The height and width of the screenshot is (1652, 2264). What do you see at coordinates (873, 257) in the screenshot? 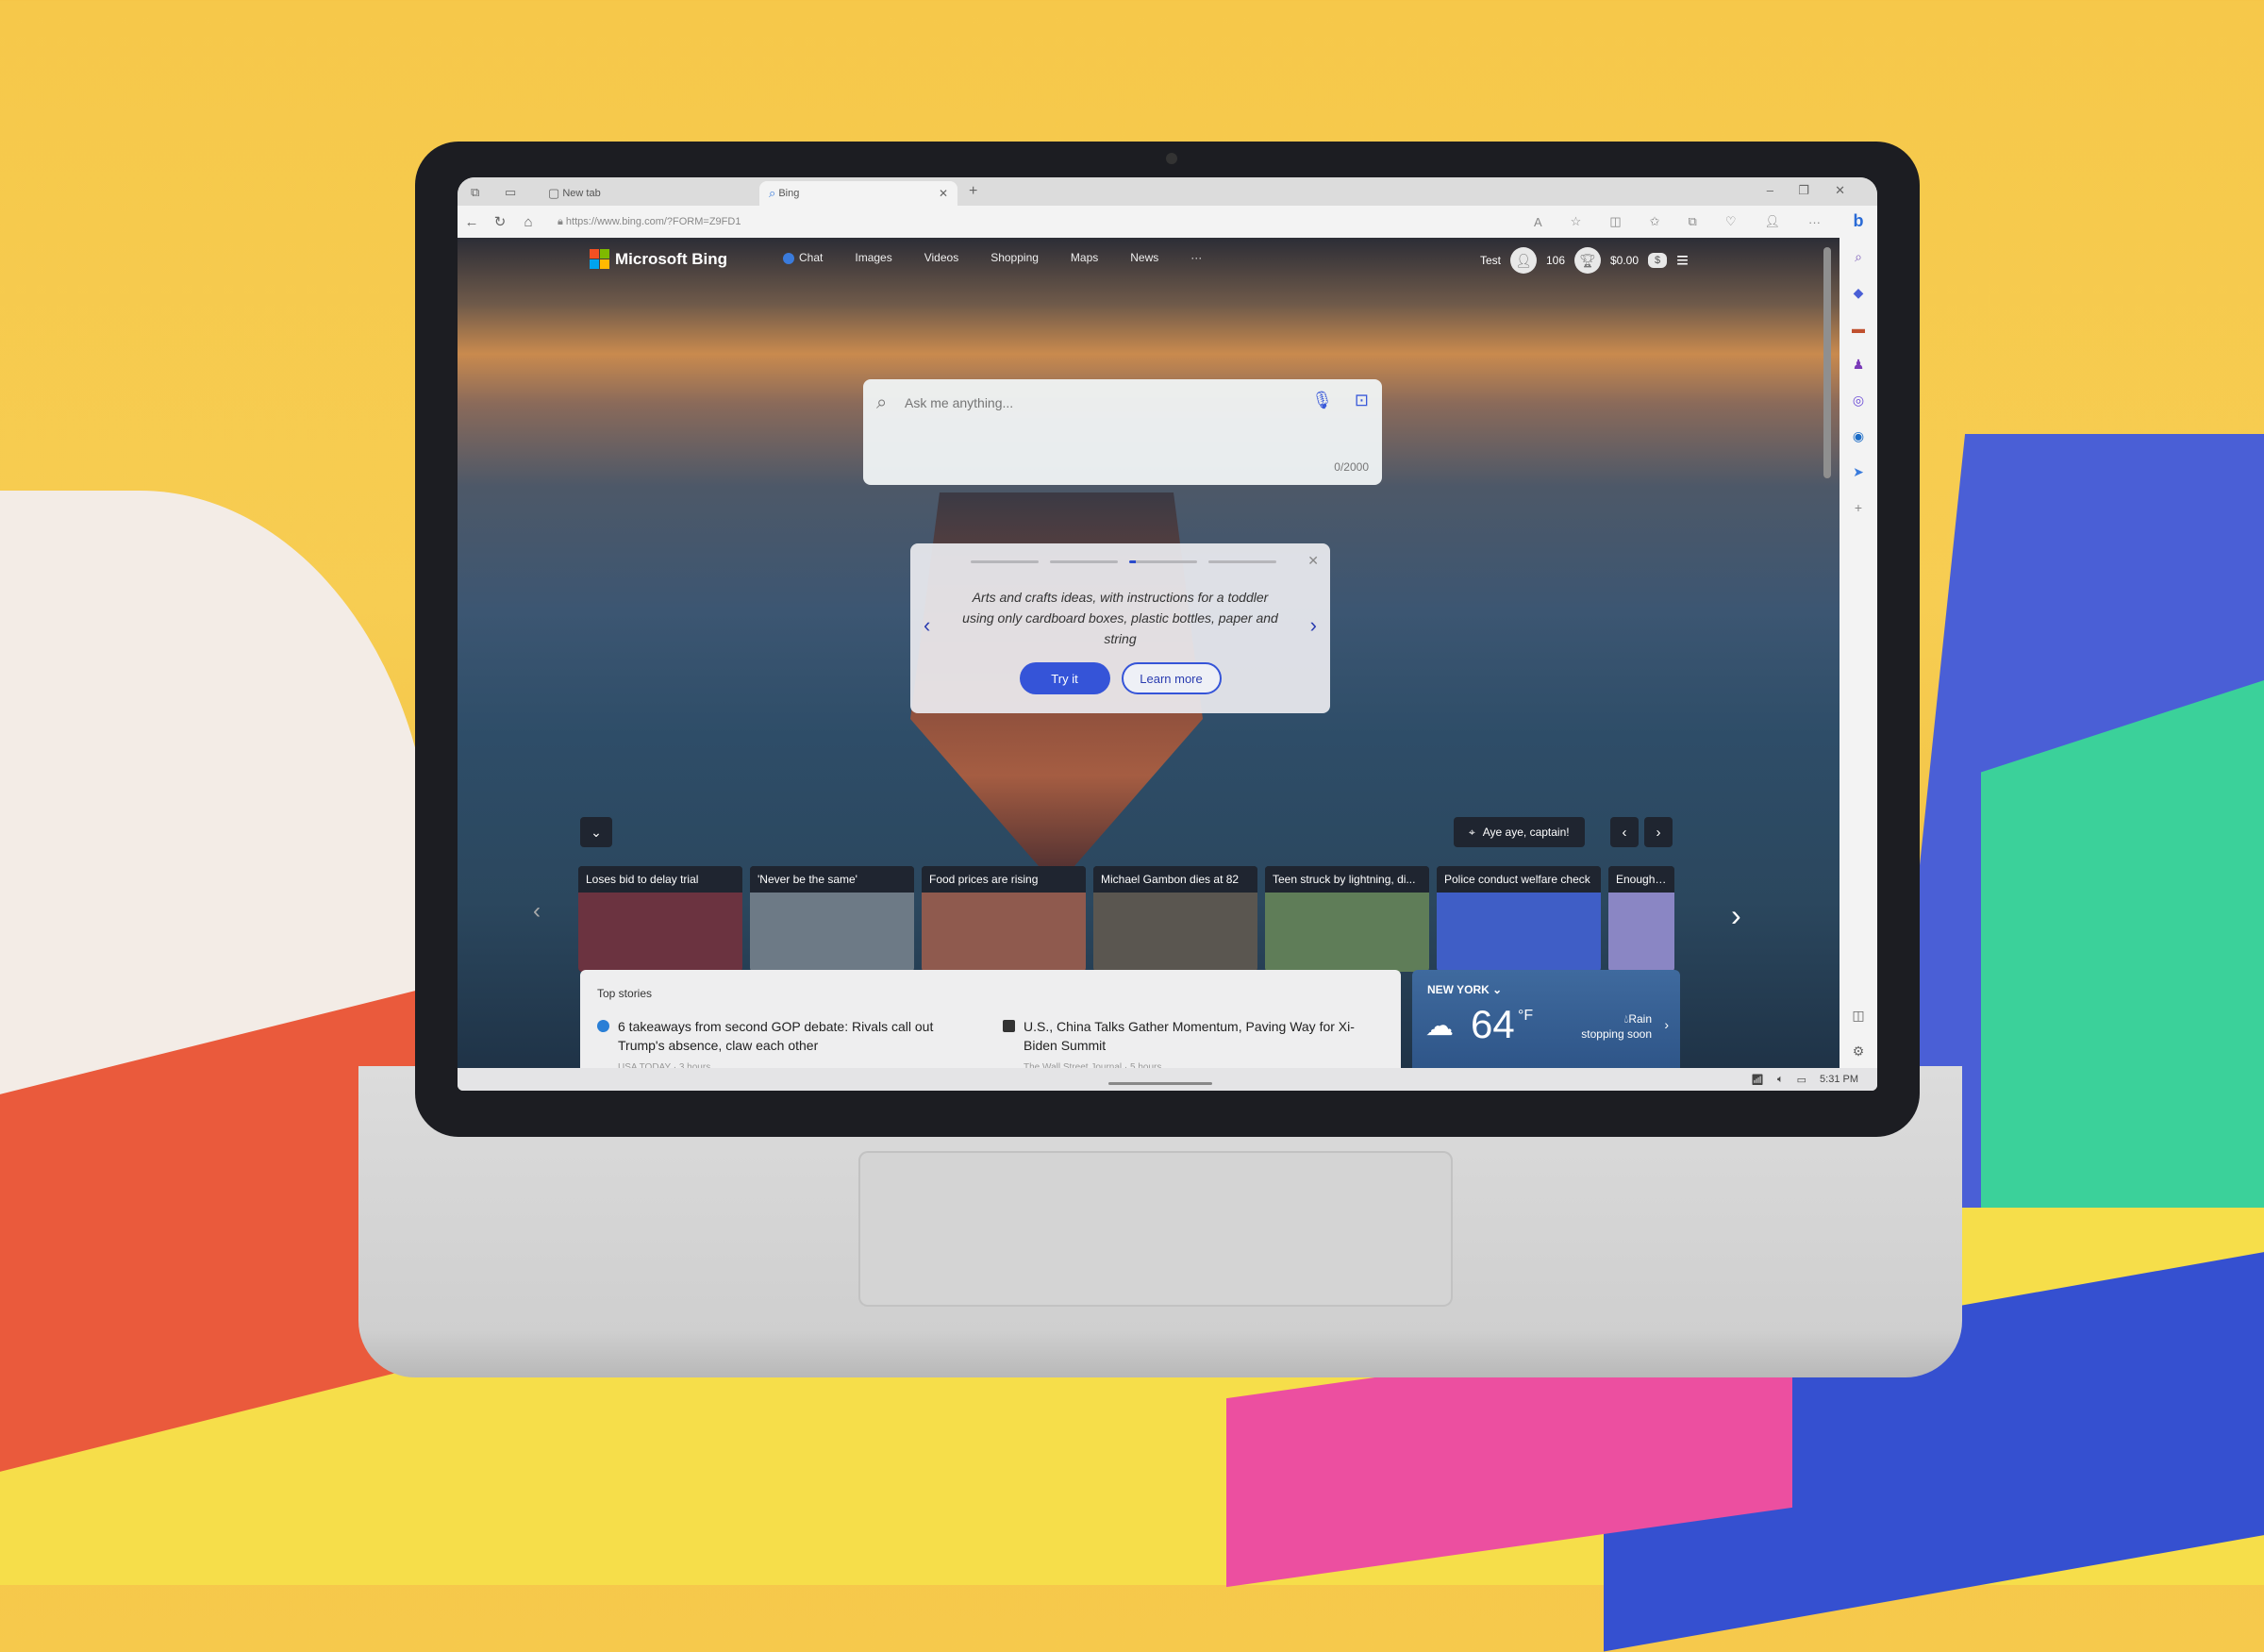
I see `nav-images: Images` at bounding box center [873, 257].